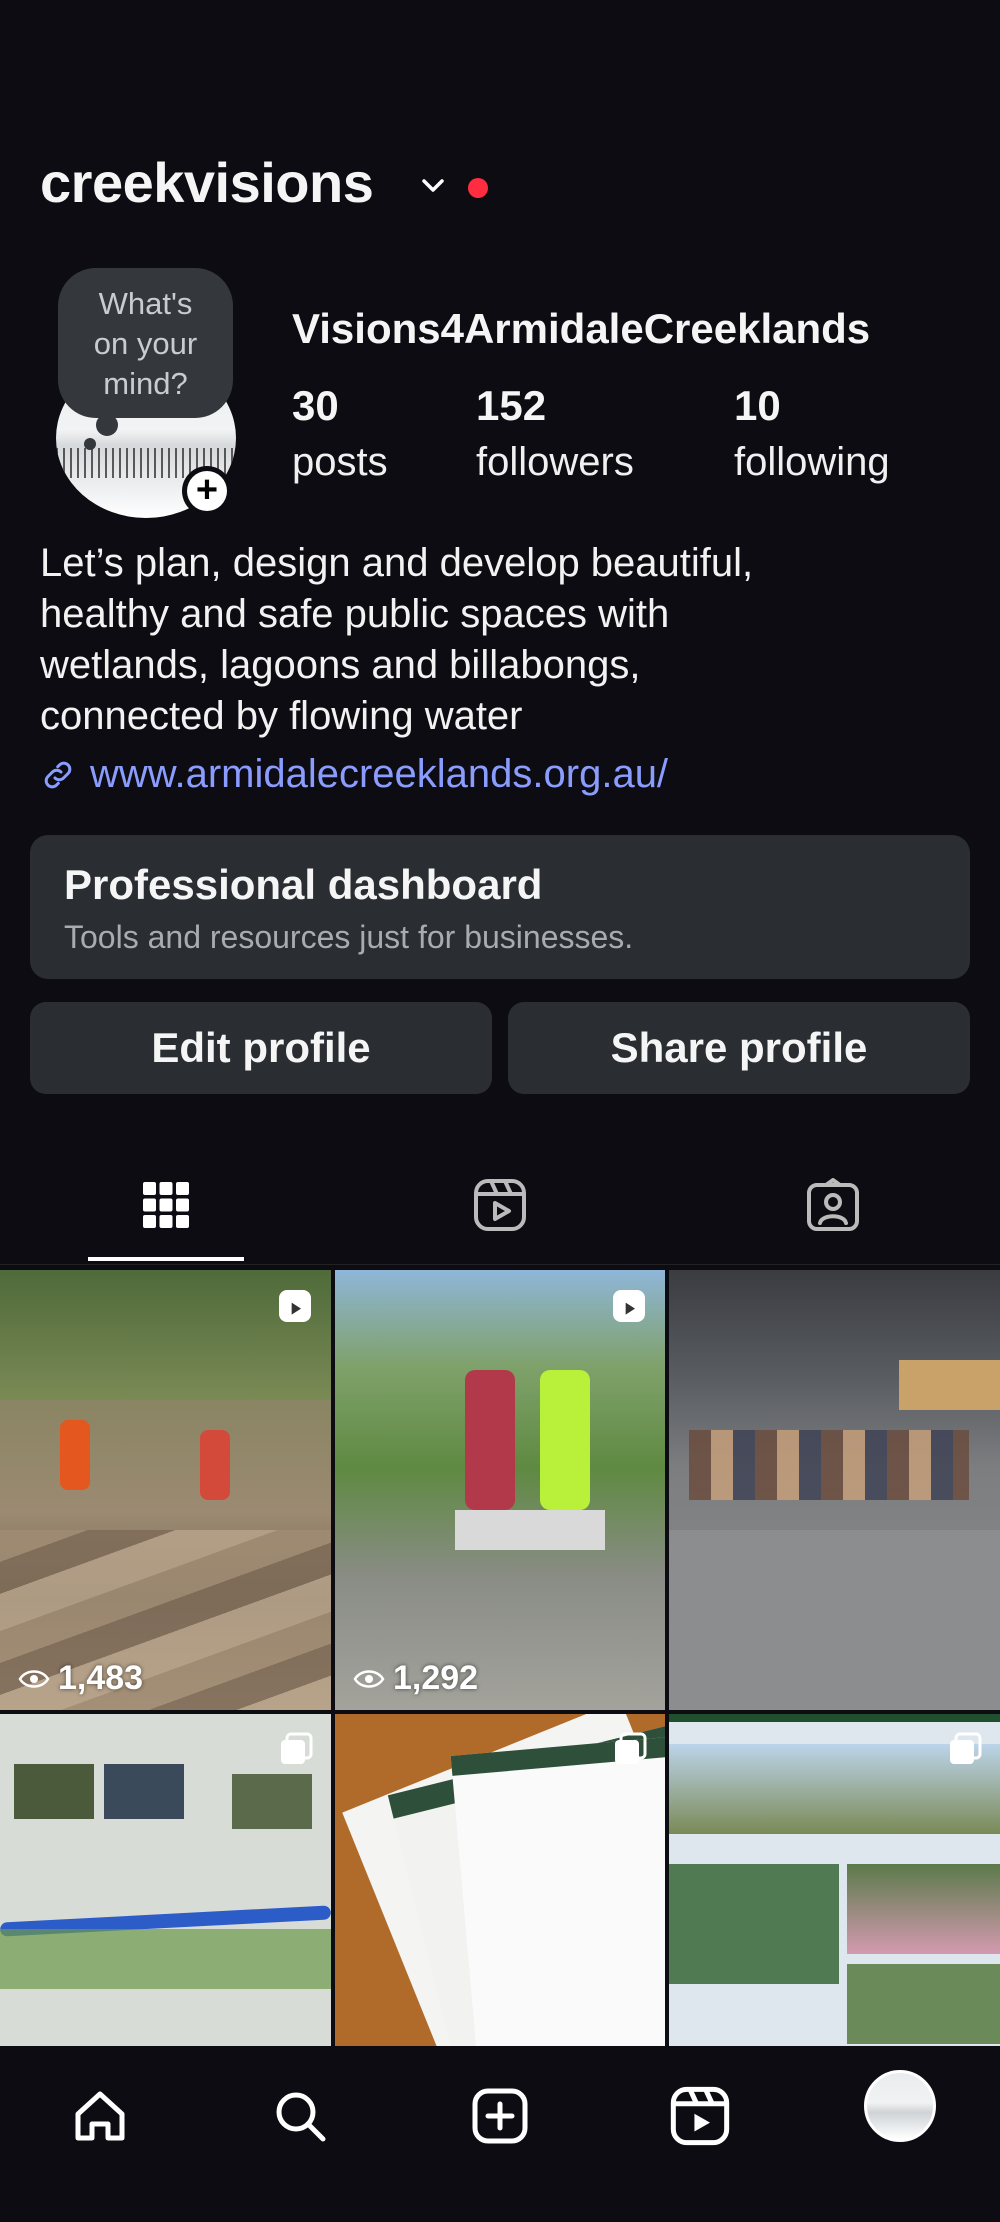 This screenshot has width=1000, height=2222. I want to click on note-bubble: What's on your mind?, so click(145, 343).